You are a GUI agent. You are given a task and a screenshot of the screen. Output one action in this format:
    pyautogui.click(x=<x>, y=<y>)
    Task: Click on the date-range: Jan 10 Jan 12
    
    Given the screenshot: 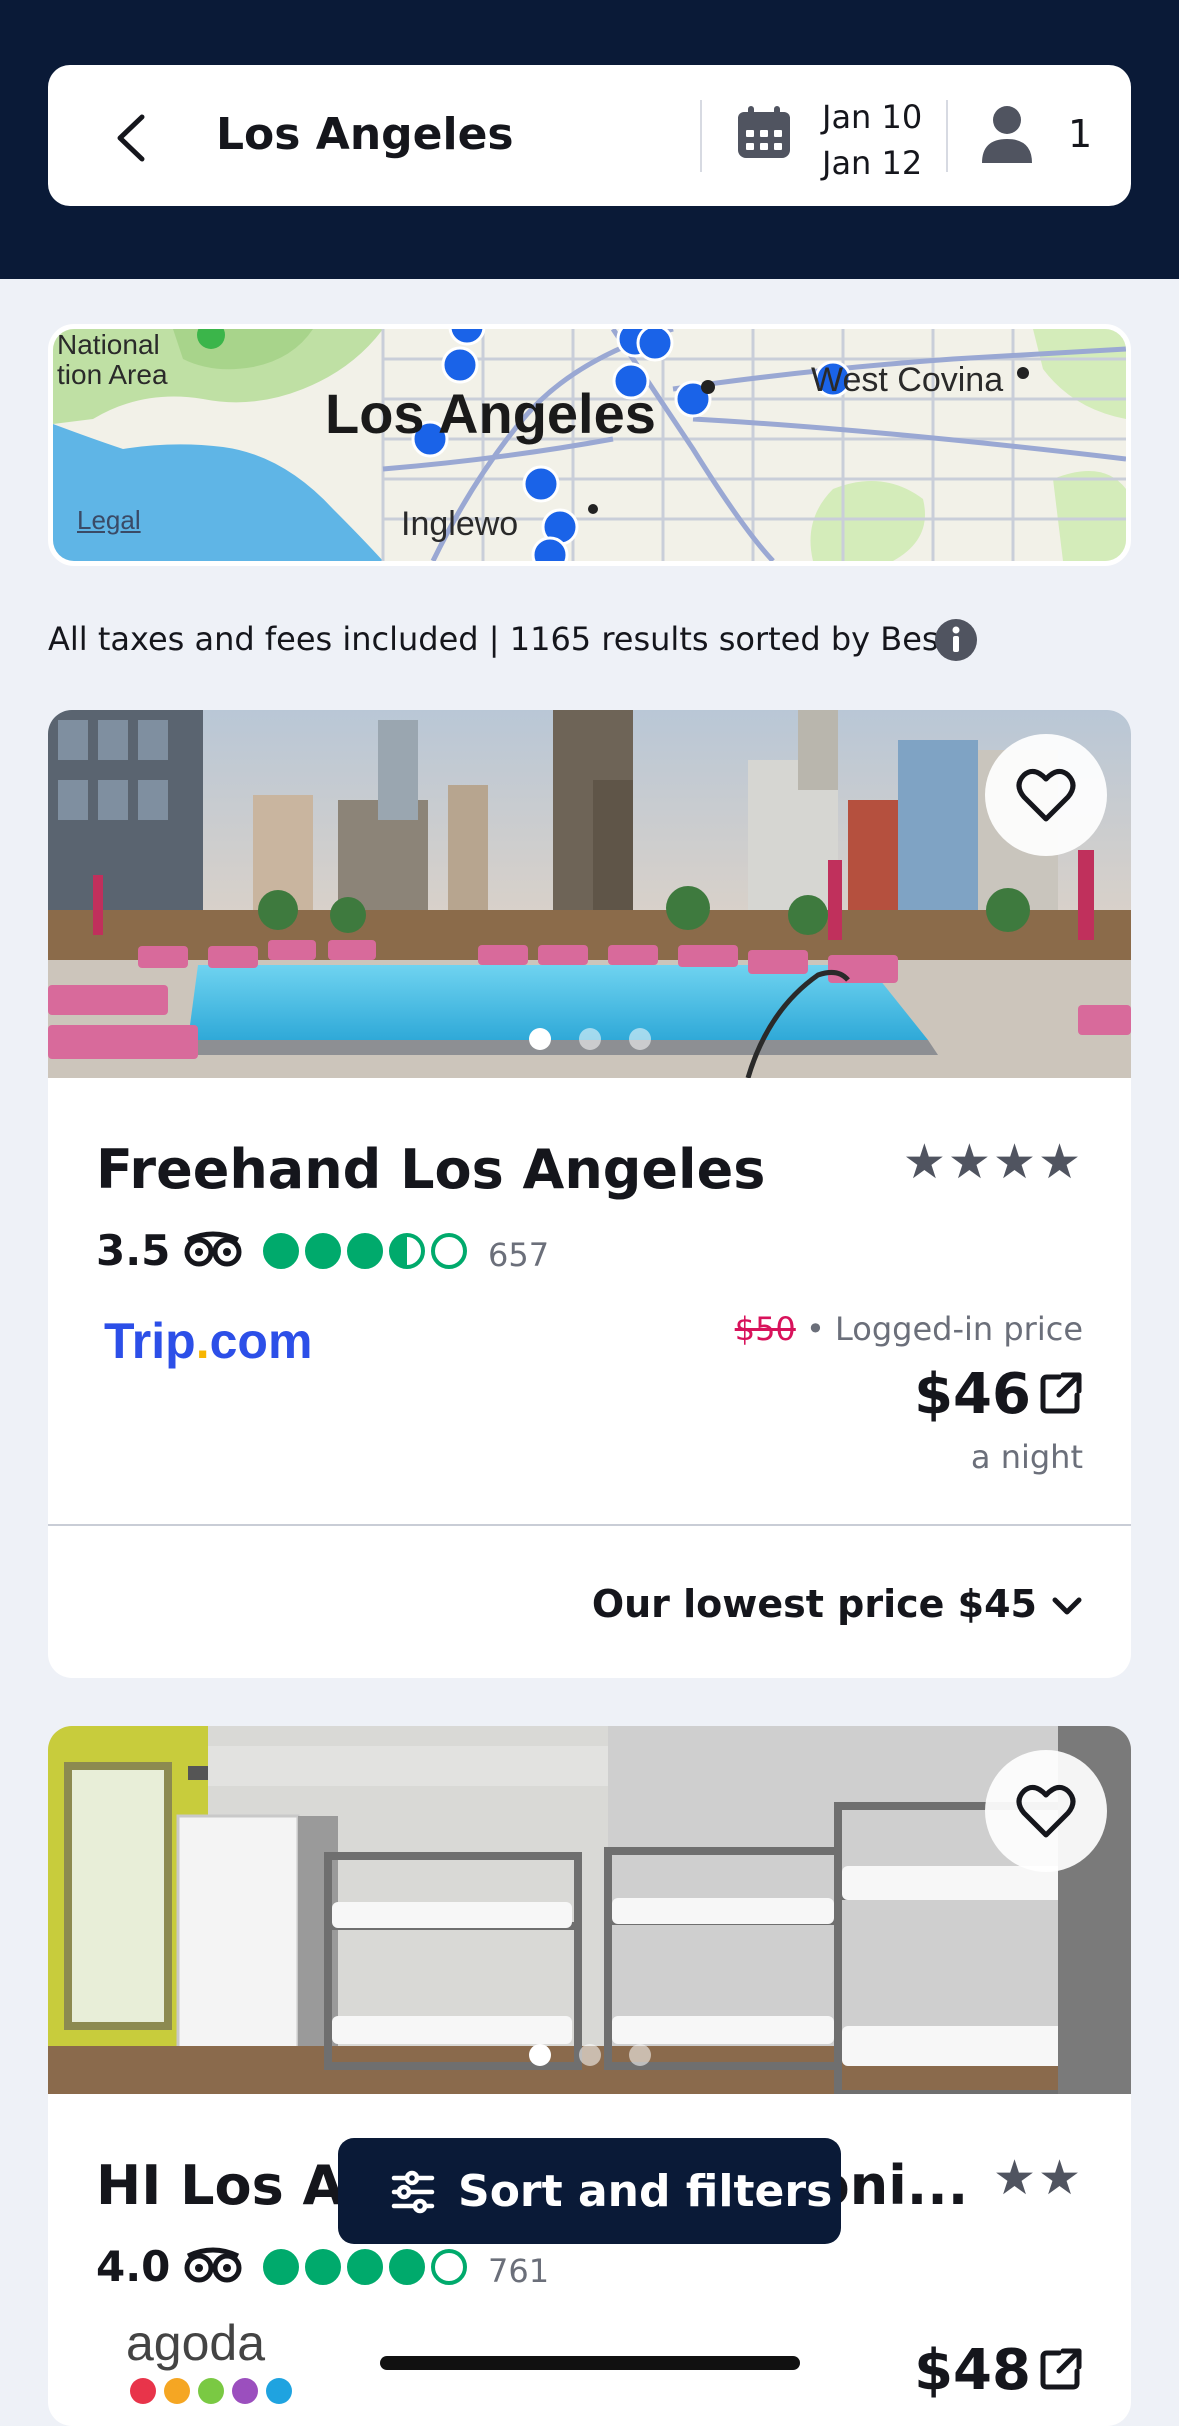 What is the action you would take?
    pyautogui.click(x=872, y=140)
    